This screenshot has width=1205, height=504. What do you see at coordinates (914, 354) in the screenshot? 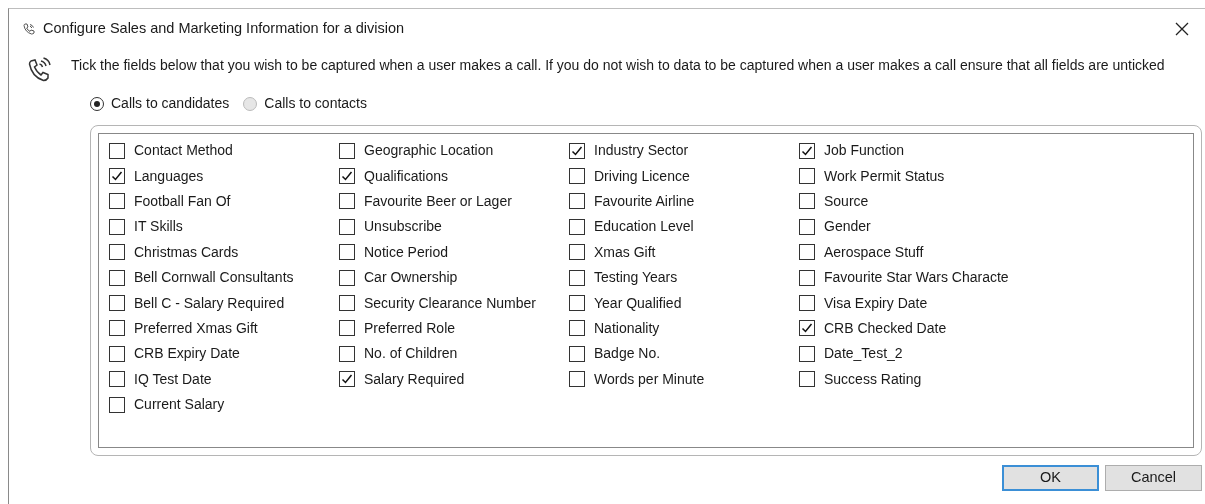
I see `field-checkbox: Date_Test_2` at bounding box center [914, 354].